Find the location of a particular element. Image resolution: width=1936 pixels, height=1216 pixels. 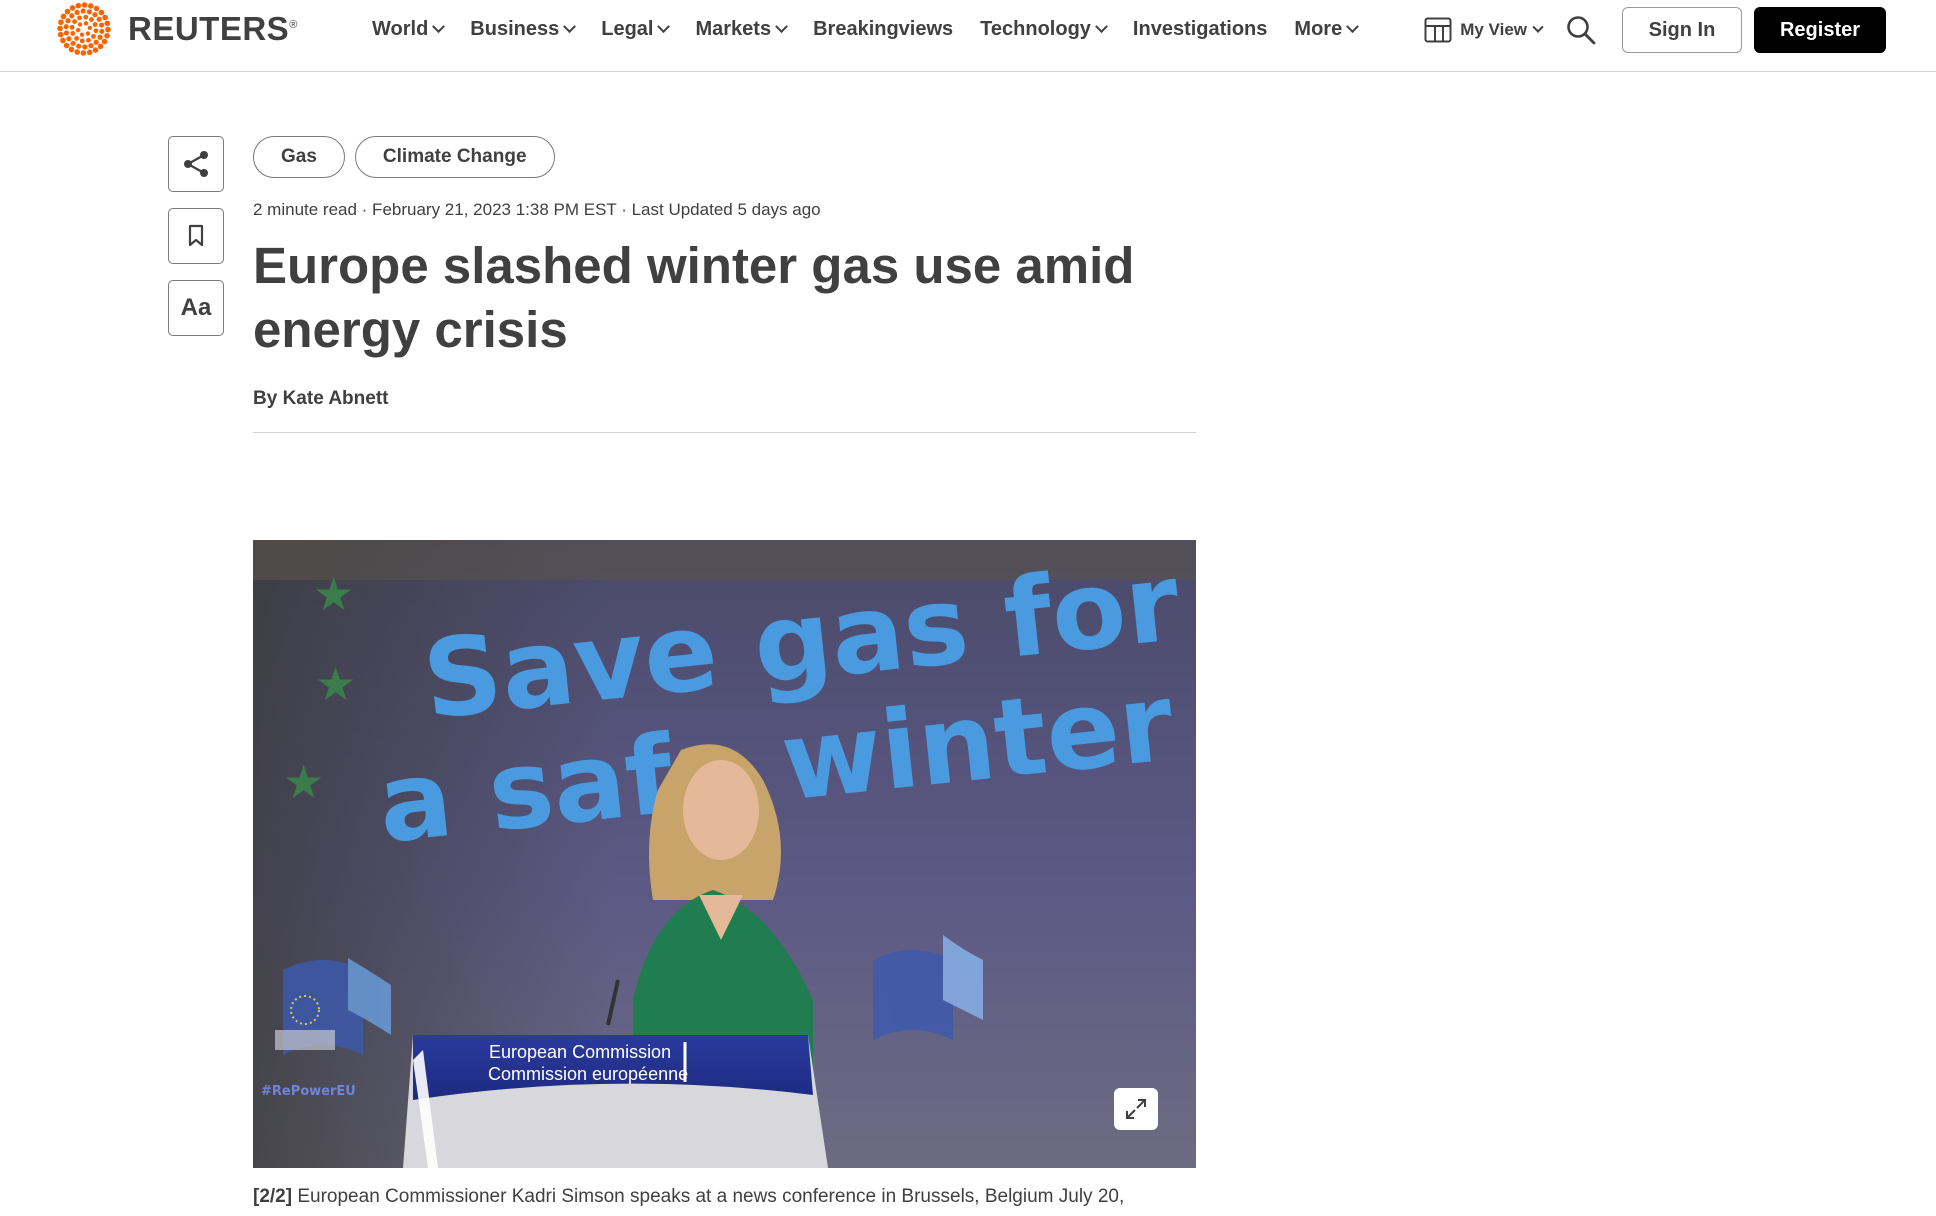

reuters-wordmark: REUTERS® is located at coordinates (213, 28).